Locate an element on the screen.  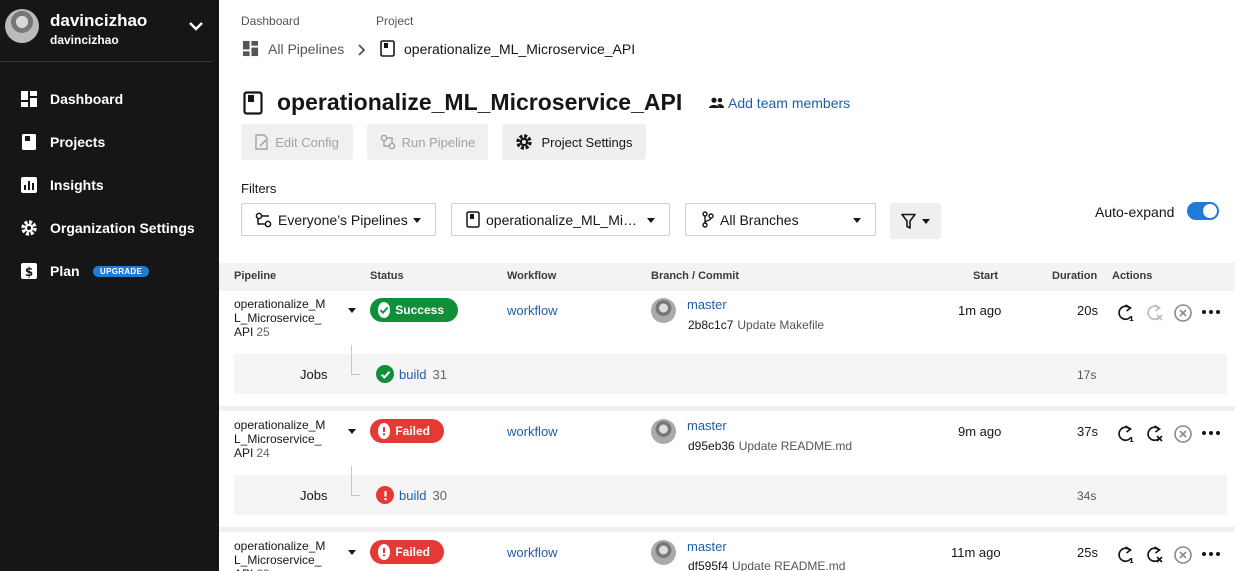
job-link: build 31 is located at coordinates (411, 374).